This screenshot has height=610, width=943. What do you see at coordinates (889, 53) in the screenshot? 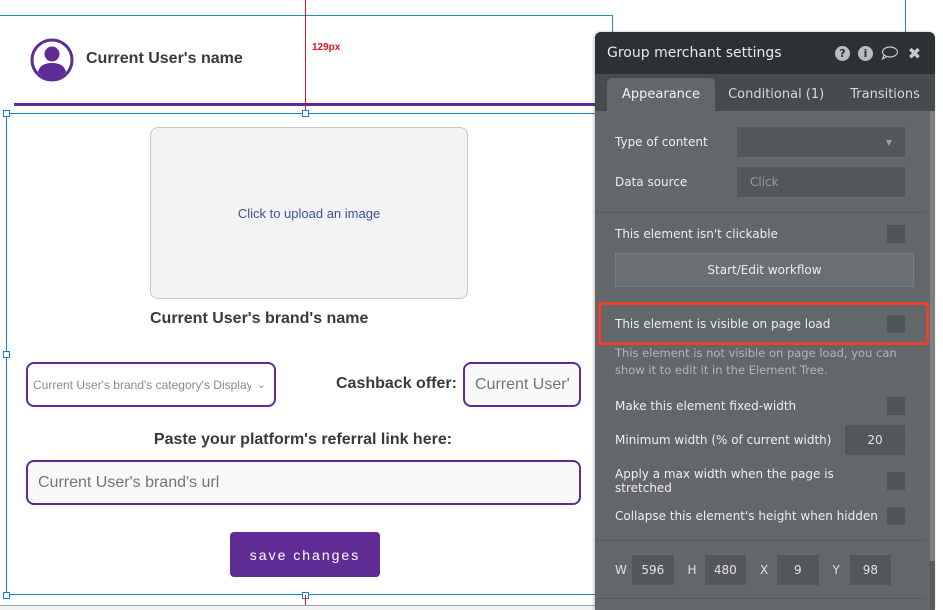
I see `comment-icon` at bounding box center [889, 53].